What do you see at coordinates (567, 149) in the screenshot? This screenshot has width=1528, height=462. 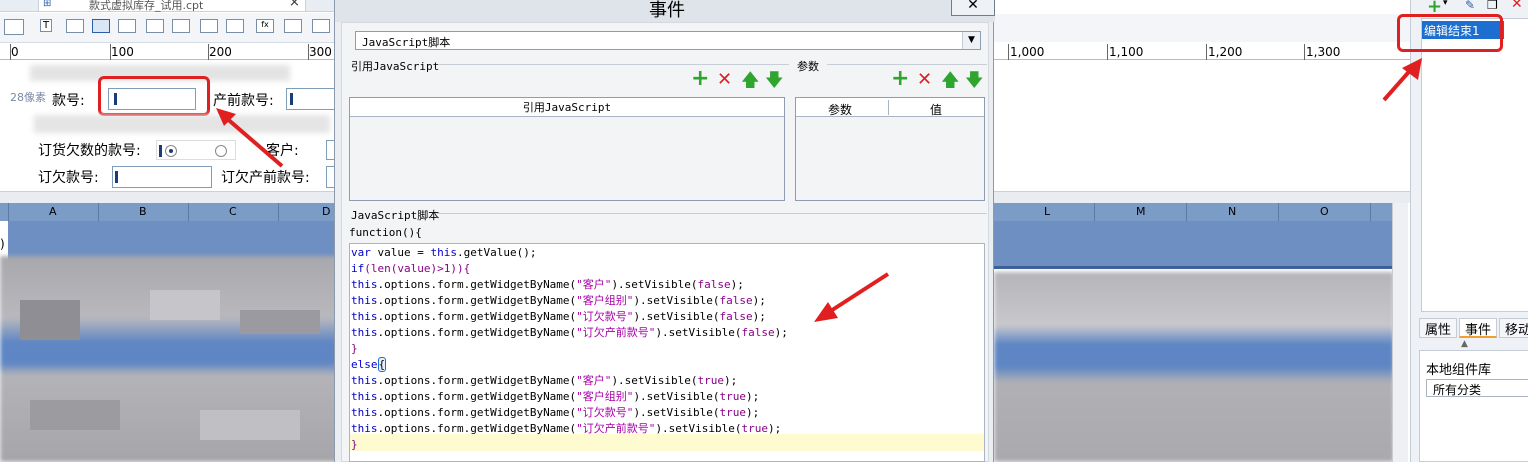 I see `ref-js-table: 引用JavaScript` at bounding box center [567, 149].